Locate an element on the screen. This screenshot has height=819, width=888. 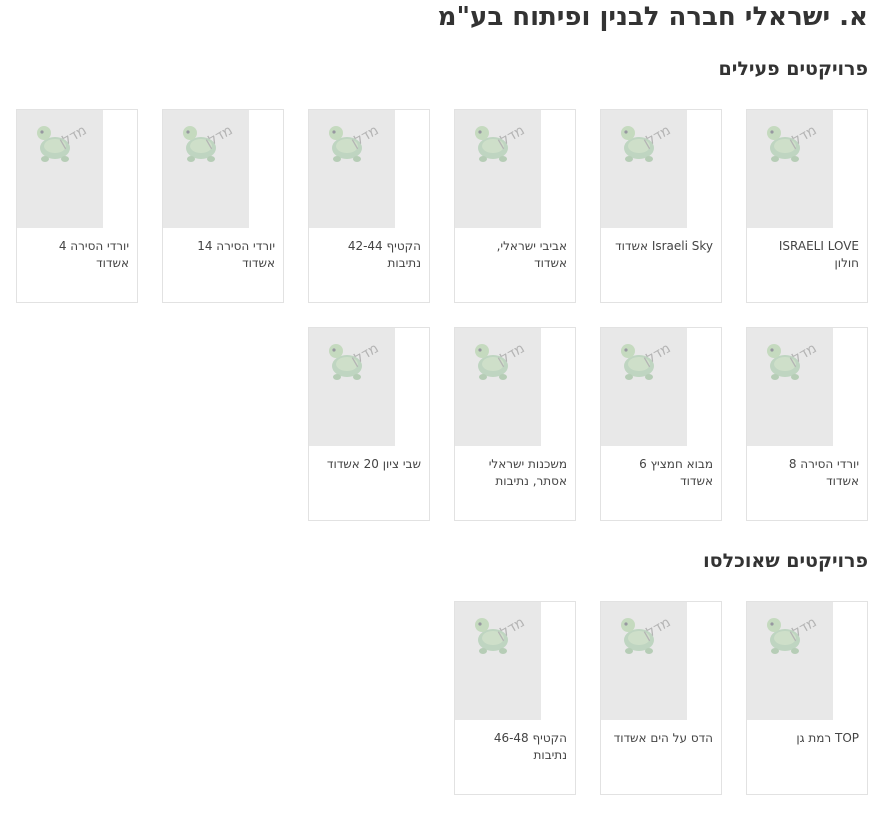
project-card: מדלן הדס על הים אשדוד is located at coordinates (661, 698).